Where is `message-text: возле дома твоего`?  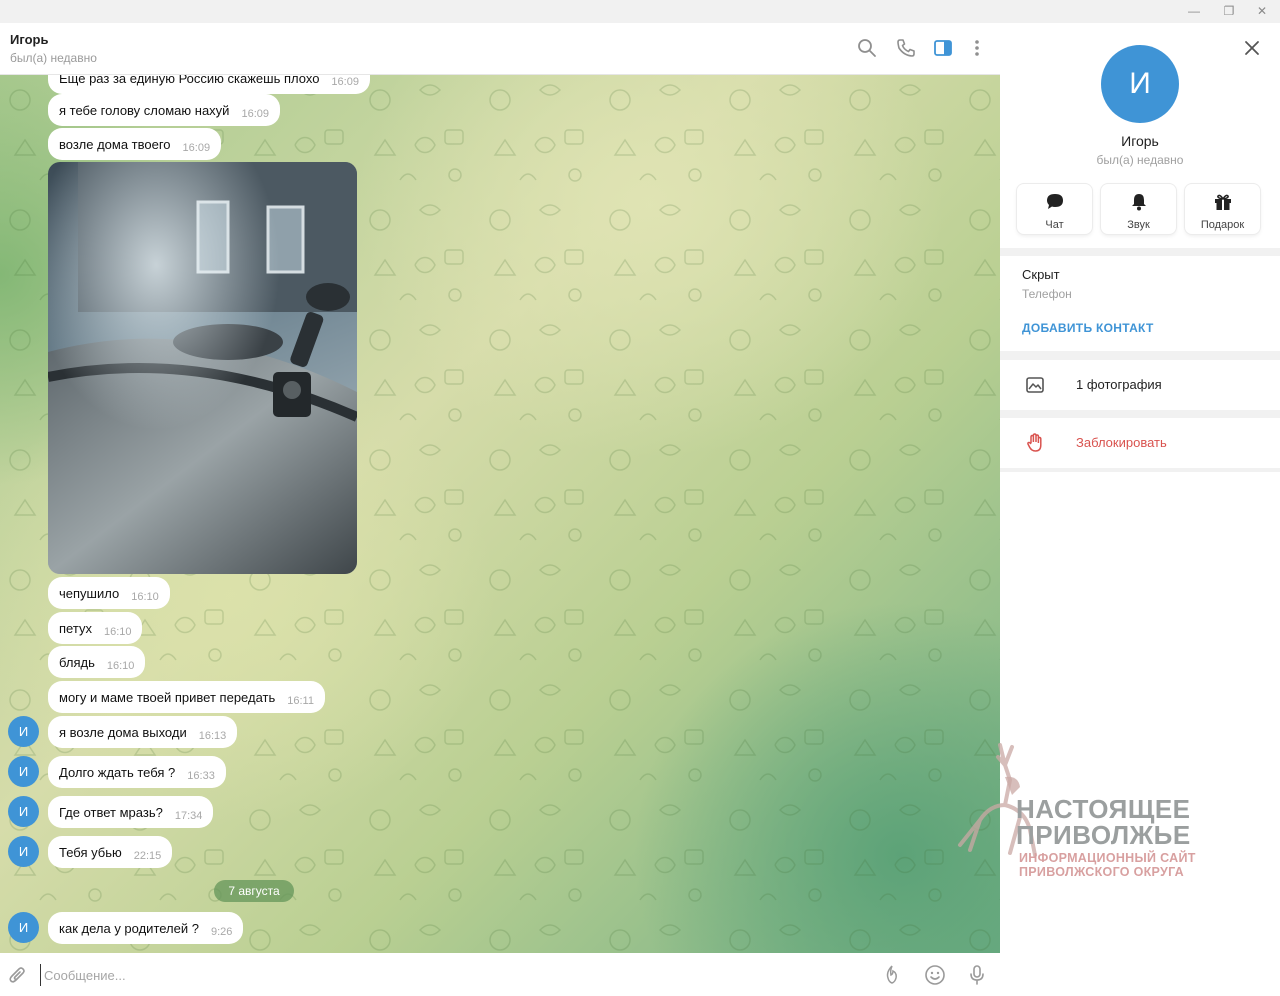 message-text: возле дома твоего is located at coordinates (115, 144).